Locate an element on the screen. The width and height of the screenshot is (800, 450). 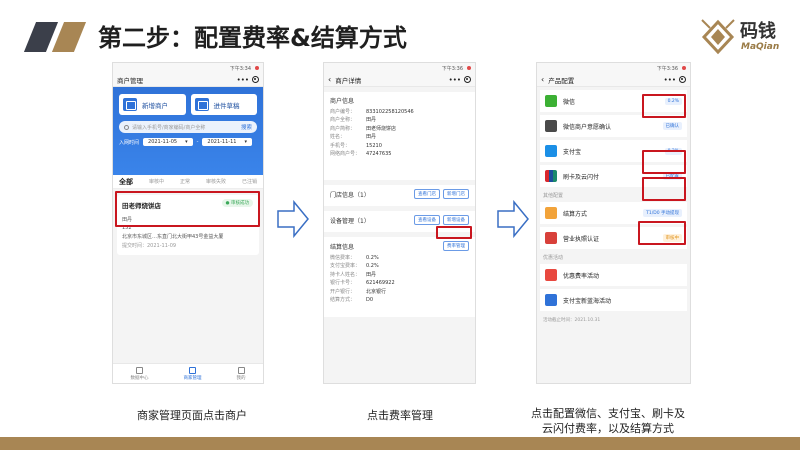
info-row: 商户编号： 833102258120546 is located at coordinates (399, 112).